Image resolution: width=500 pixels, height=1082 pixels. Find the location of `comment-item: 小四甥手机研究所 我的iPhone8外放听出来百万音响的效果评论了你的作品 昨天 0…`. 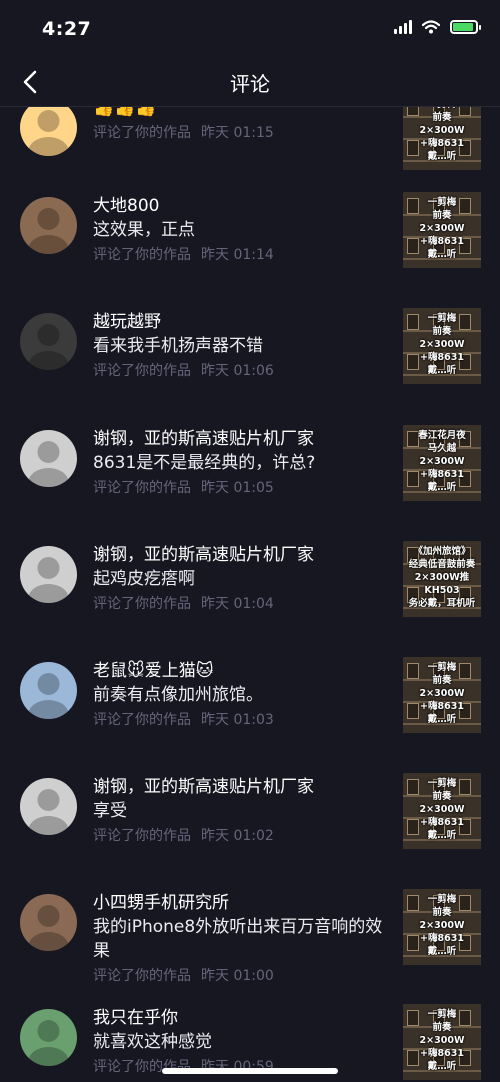

comment-item: 小四甥手机研究所 我的iPhone8外放听出来百万音响的效果评论了你的作品 昨天 0… is located at coordinates (250, 947).